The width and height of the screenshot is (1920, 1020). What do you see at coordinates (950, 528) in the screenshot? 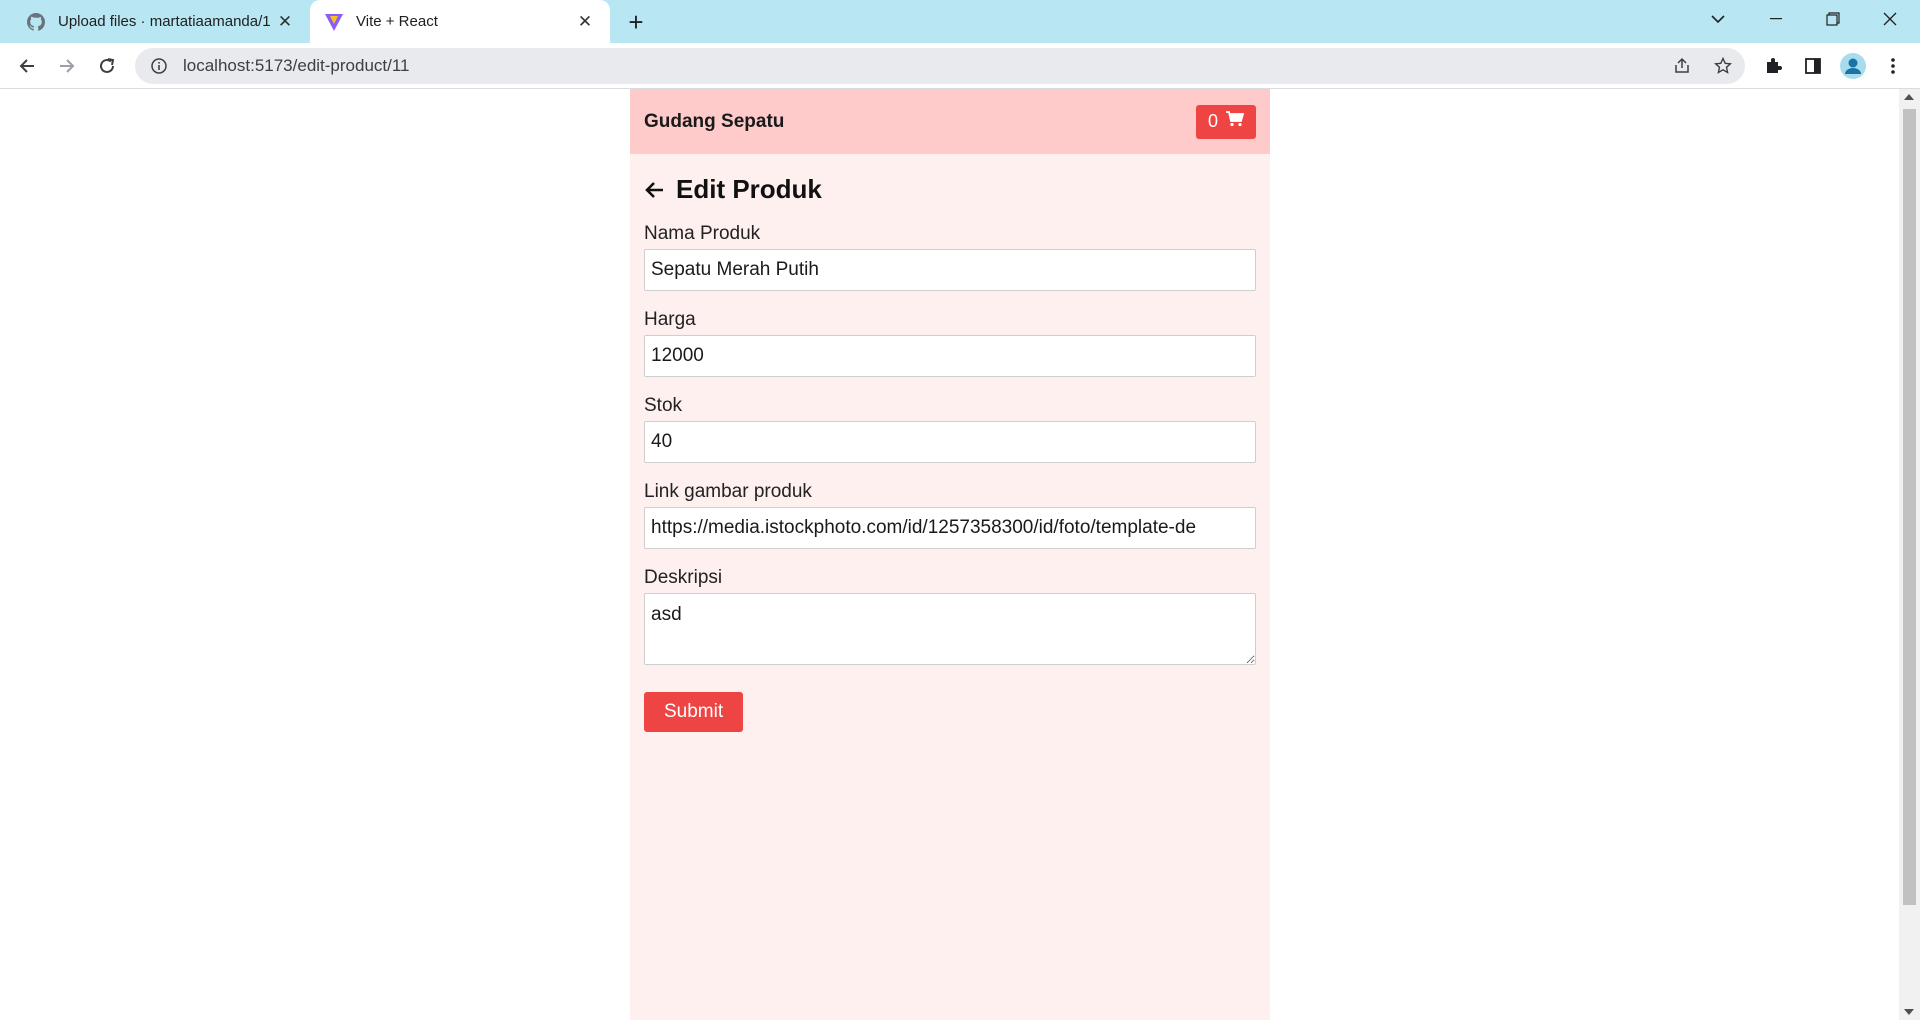
I see `link-gambar-input` at bounding box center [950, 528].